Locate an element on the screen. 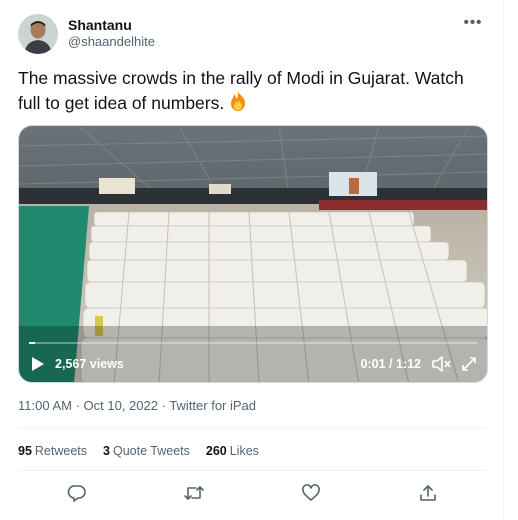 The image size is (518, 520). share-icon is located at coordinates (428, 493).